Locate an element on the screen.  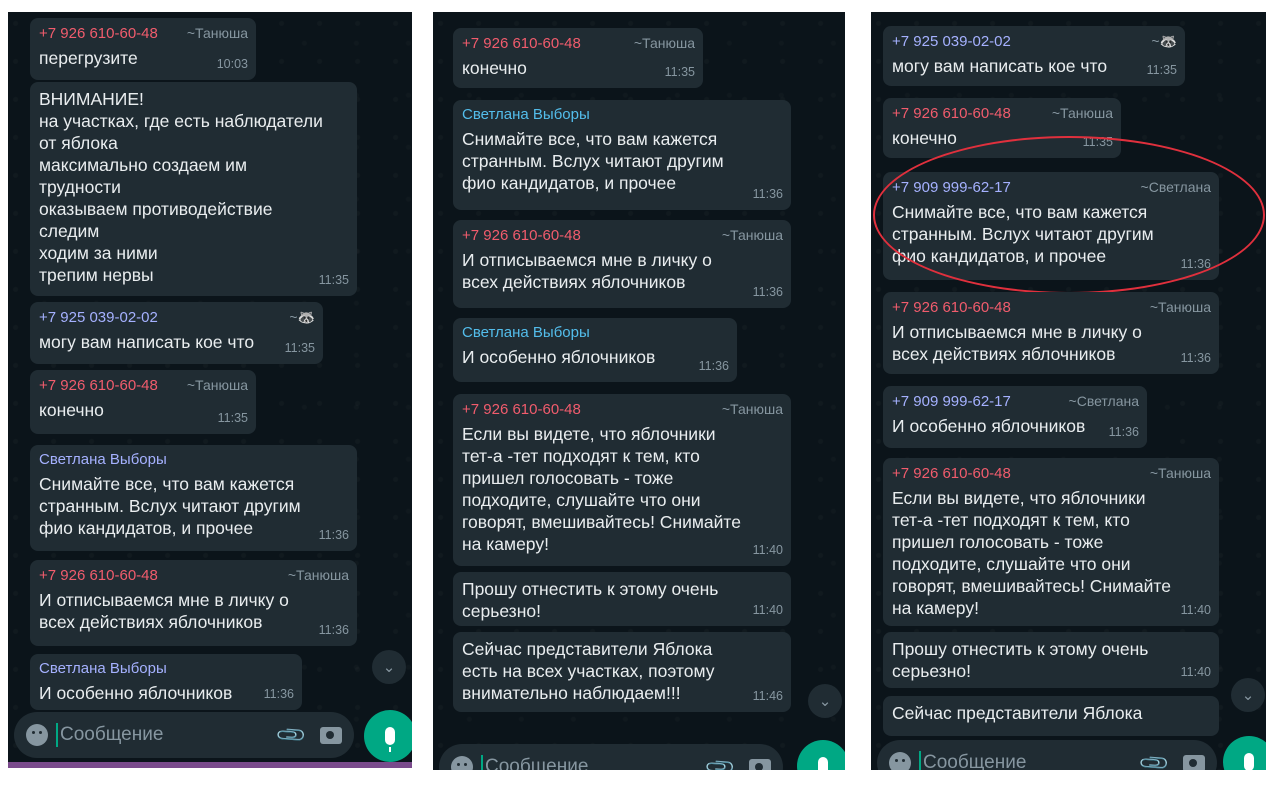
bottom-strip is located at coordinates (210, 765).